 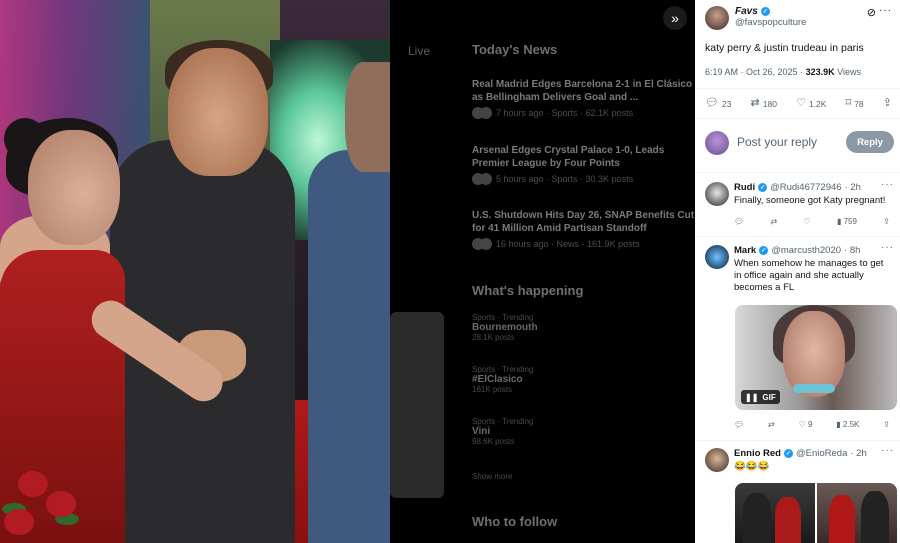 I want to click on reply-text: Finally, someone got Katy pregnant!, so click(x=810, y=200).